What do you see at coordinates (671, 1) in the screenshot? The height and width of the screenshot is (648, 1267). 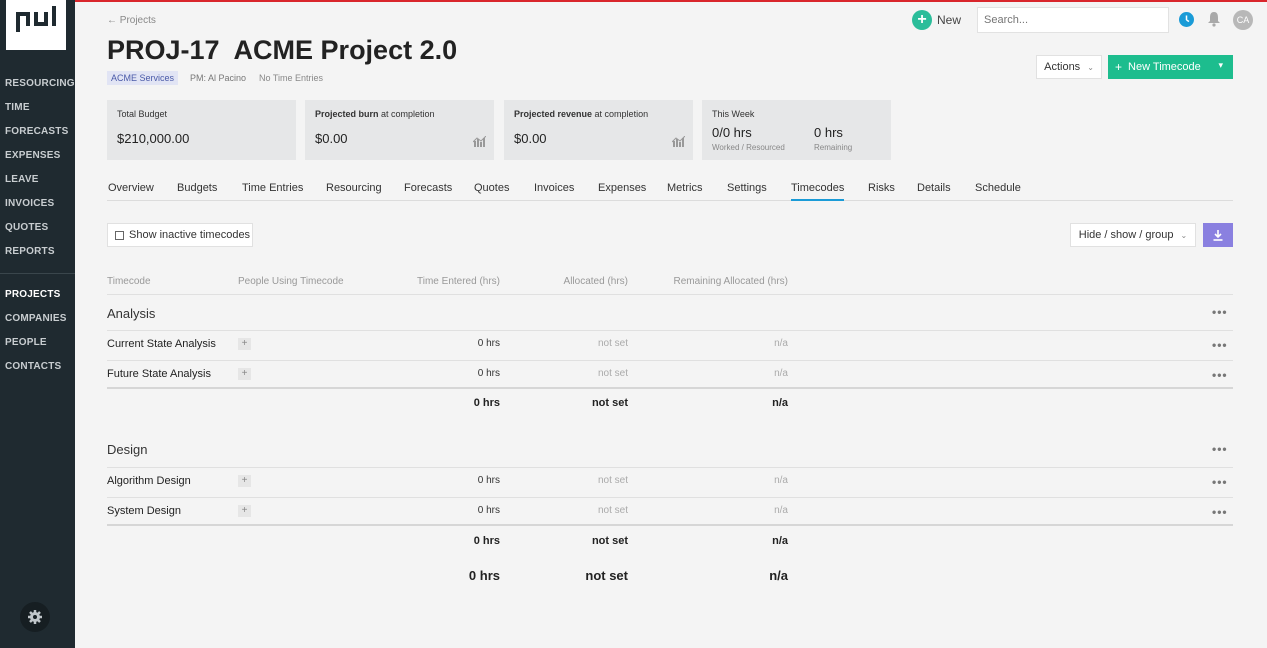 I see `top-accent-bar` at bounding box center [671, 1].